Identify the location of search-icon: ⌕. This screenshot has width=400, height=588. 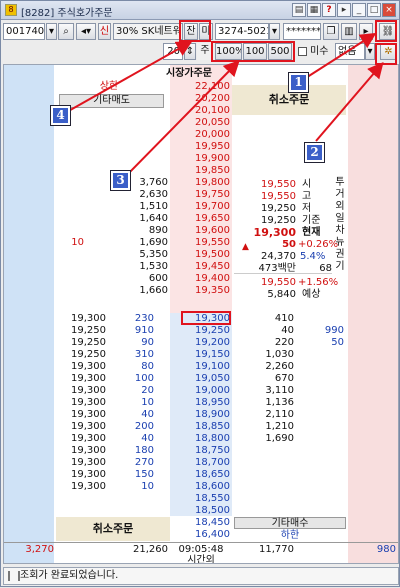
(66, 31).